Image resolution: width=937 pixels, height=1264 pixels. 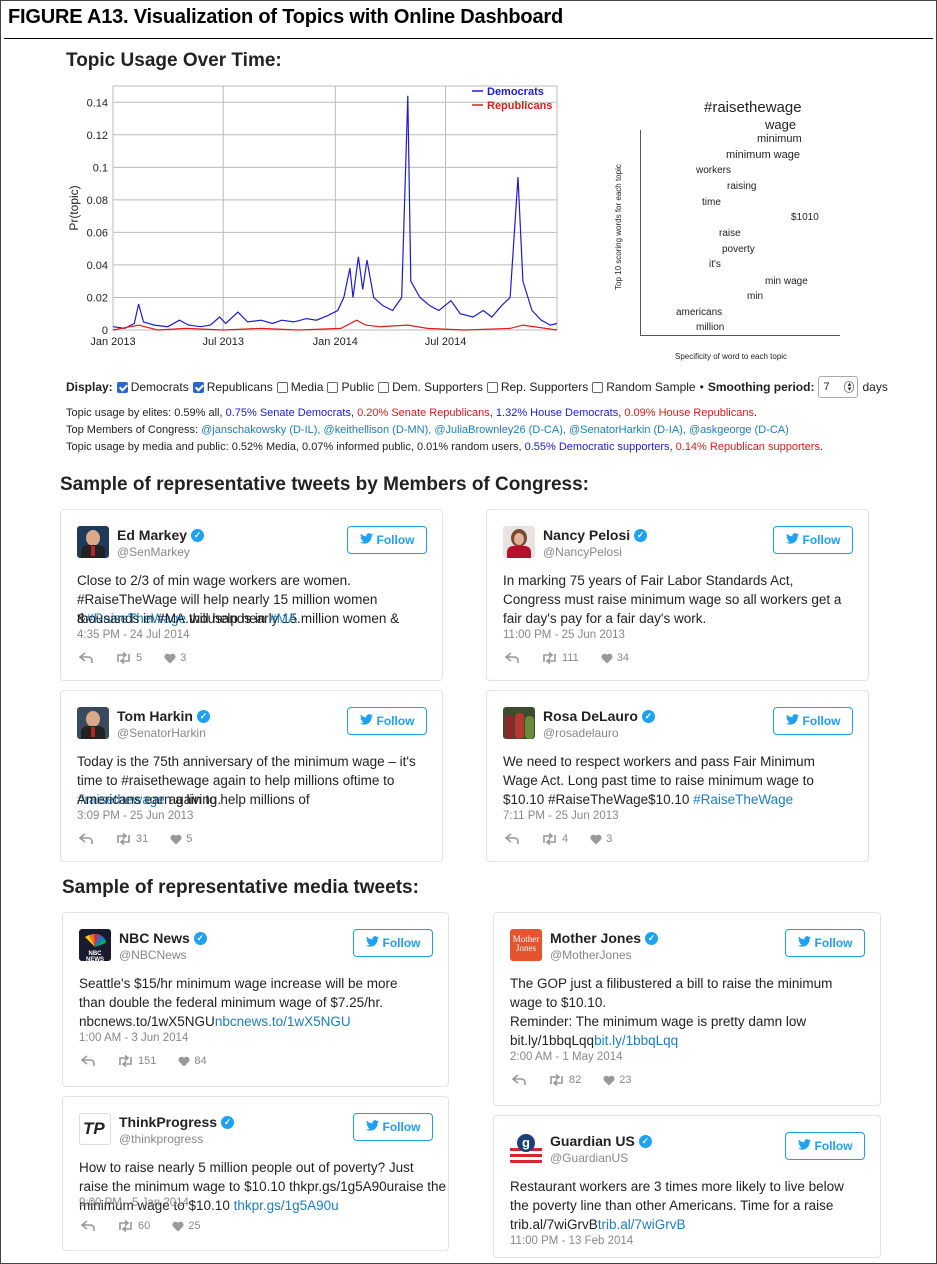 I want to click on rep-supporters-stat: 0.14% Republican supporters, so click(x=747, y=447).